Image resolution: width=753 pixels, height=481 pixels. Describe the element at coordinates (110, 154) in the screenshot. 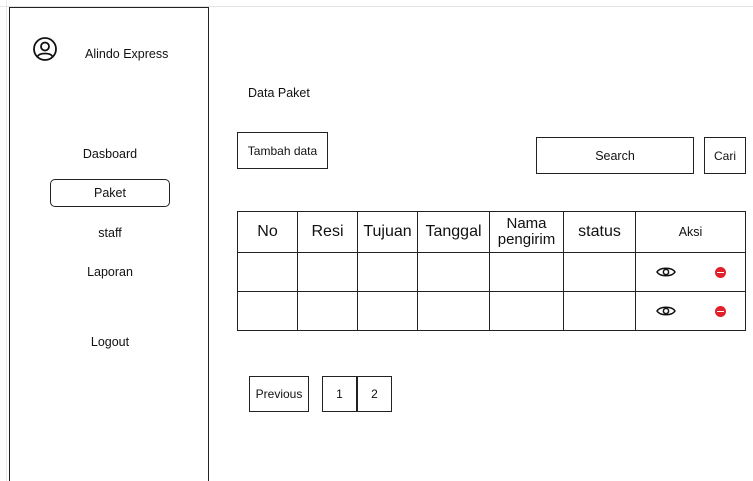

I see `sidebar-item-dasboard: Dasboard` at that location.